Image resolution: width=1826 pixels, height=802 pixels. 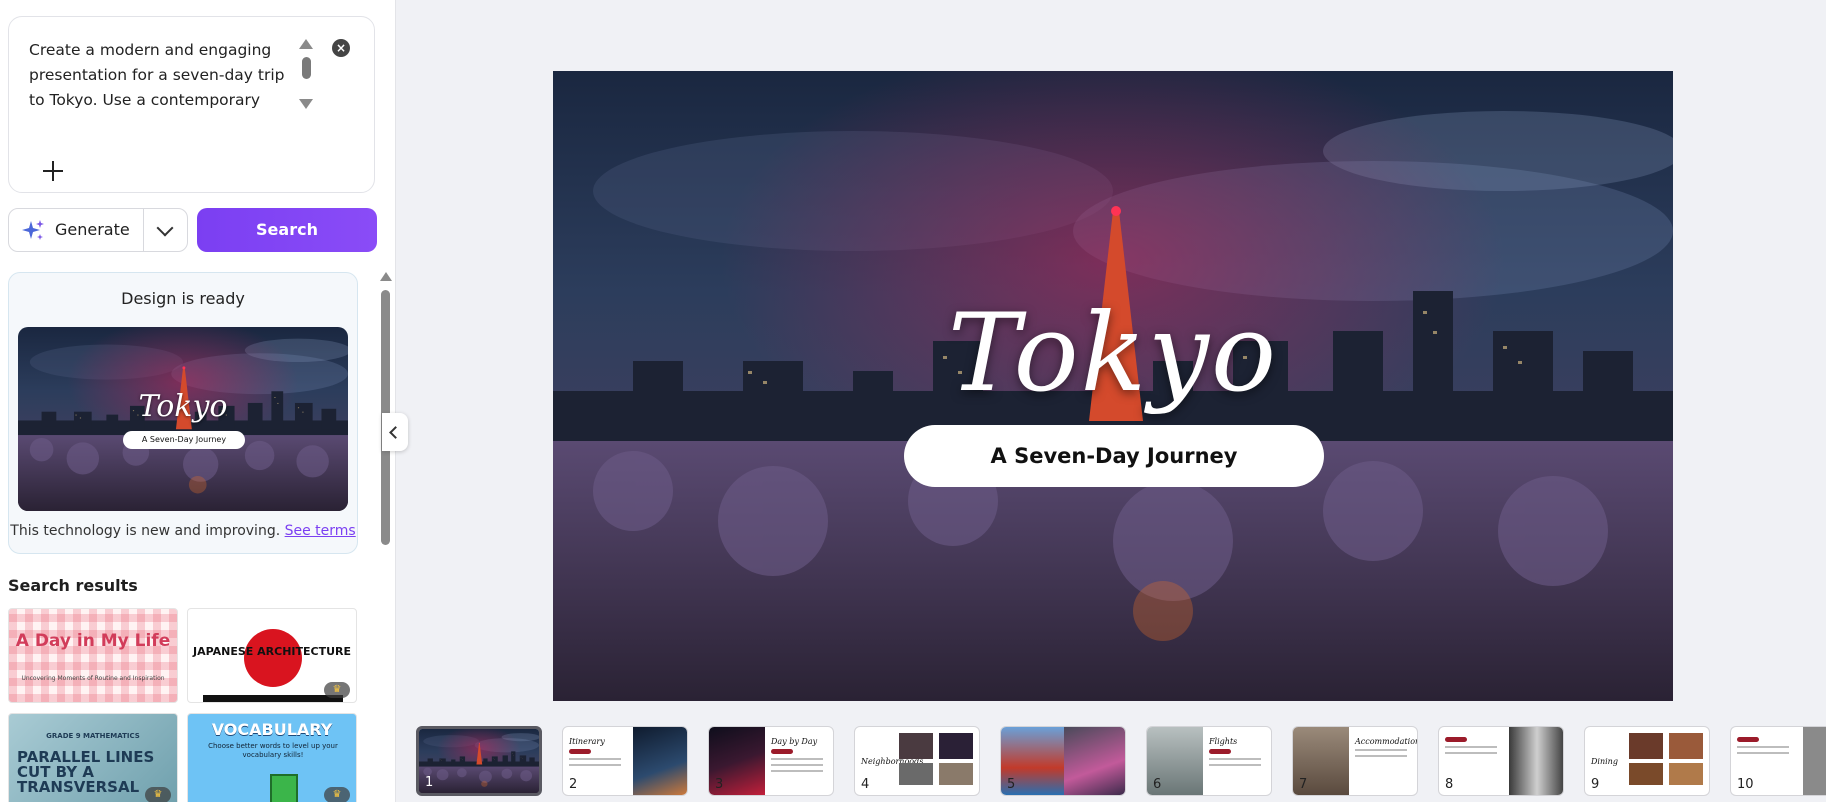 I want to click on generate-button: Generate, so click(x=76, y=230).